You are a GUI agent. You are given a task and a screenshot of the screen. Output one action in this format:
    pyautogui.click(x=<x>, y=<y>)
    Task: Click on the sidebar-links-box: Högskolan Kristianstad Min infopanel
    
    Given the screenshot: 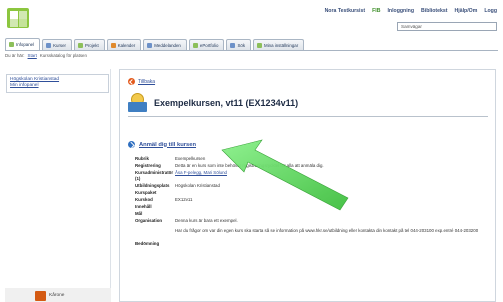 What is the action you would take?
    pyautogui.click(x=57, y=83)
    